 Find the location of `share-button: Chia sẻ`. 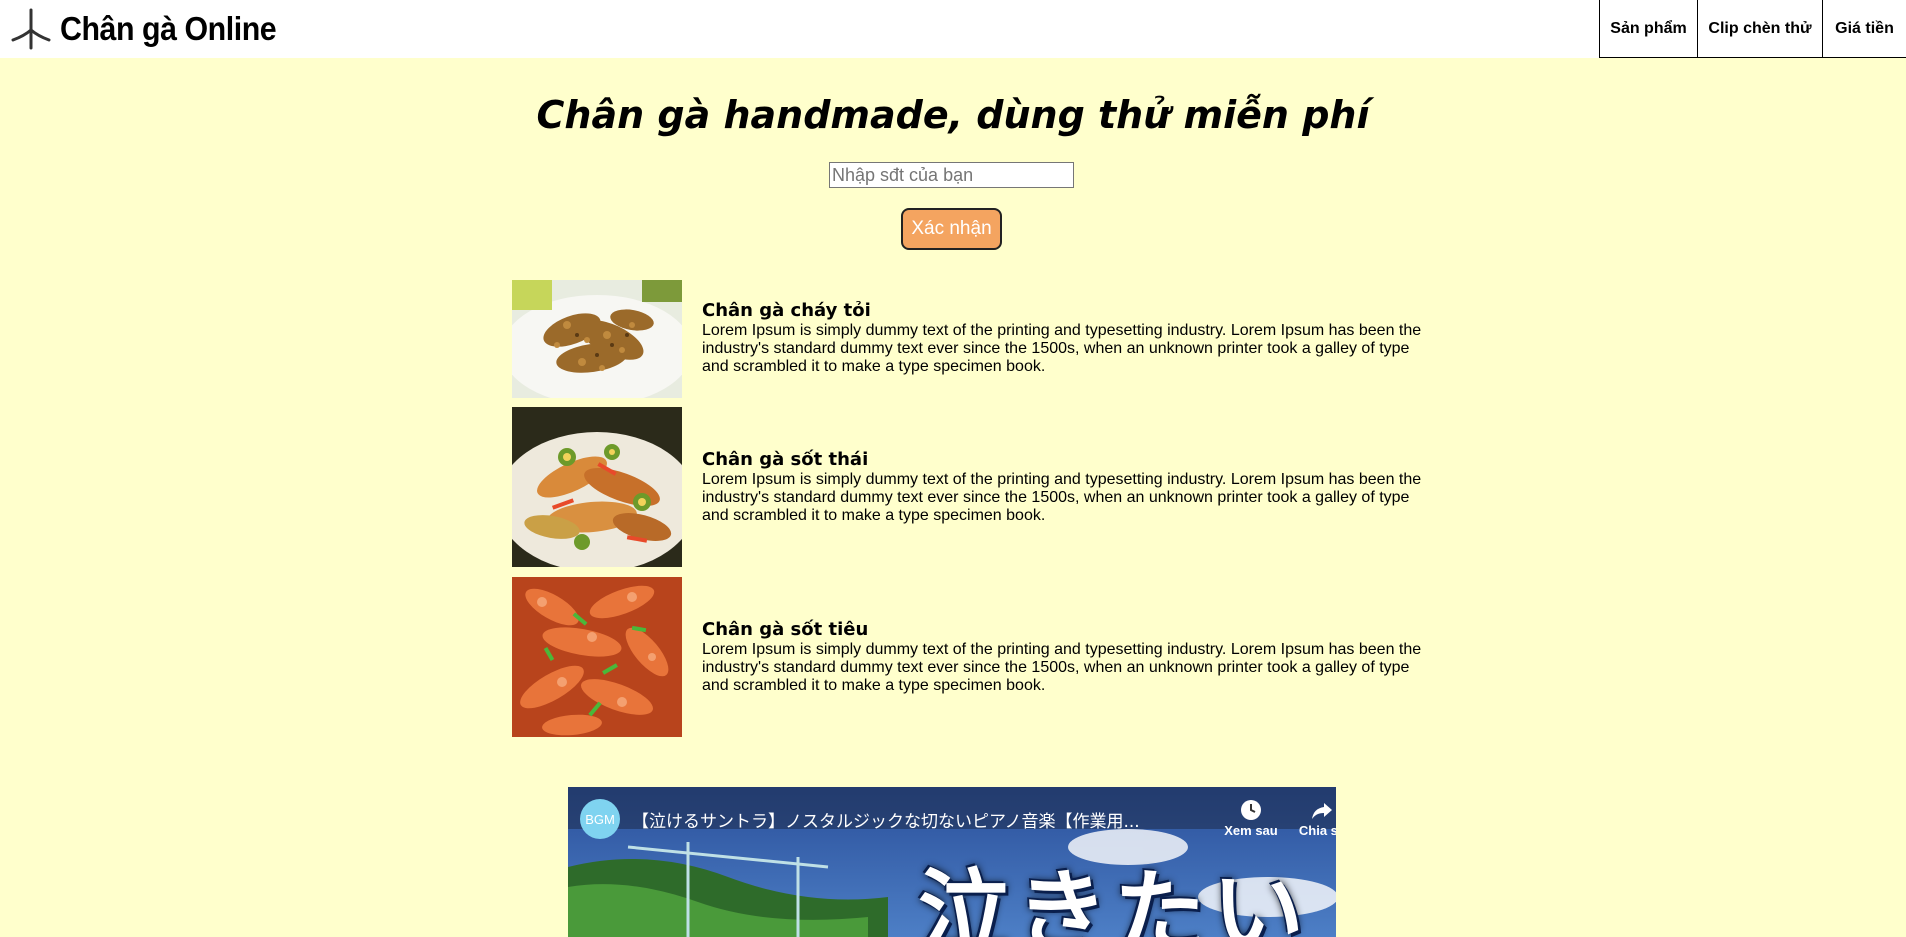

share-button: Chia sẻ is located at coordinates (1313, 817).